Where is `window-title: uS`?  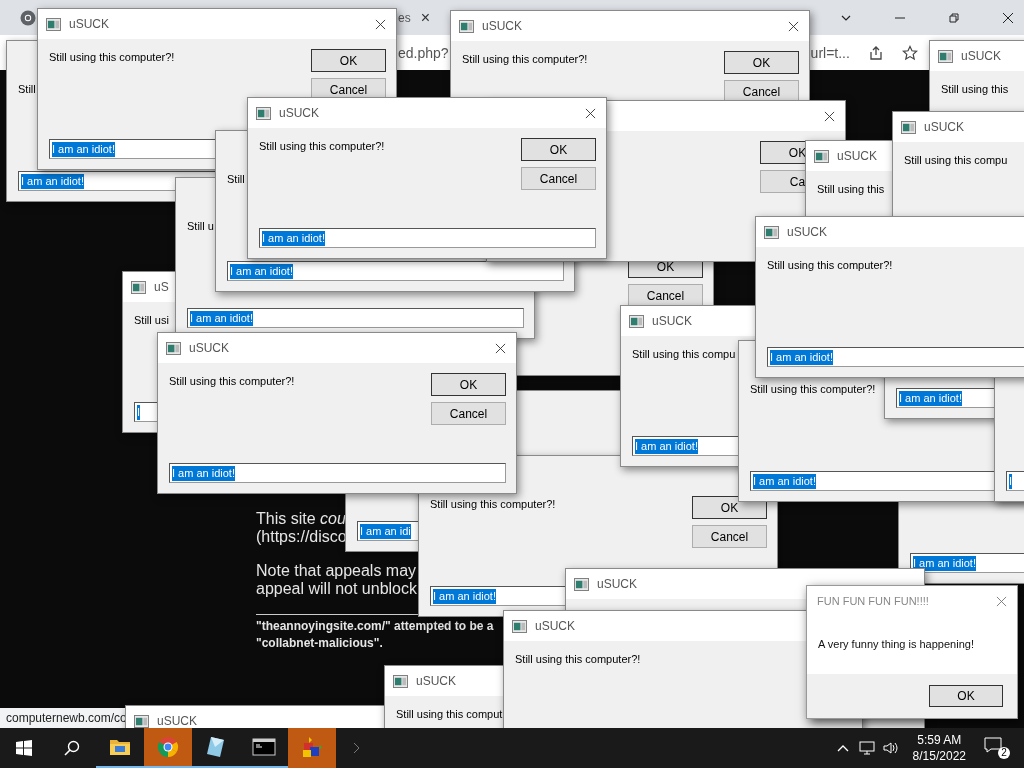 window-title: uS is located at coordinates (161, 287).